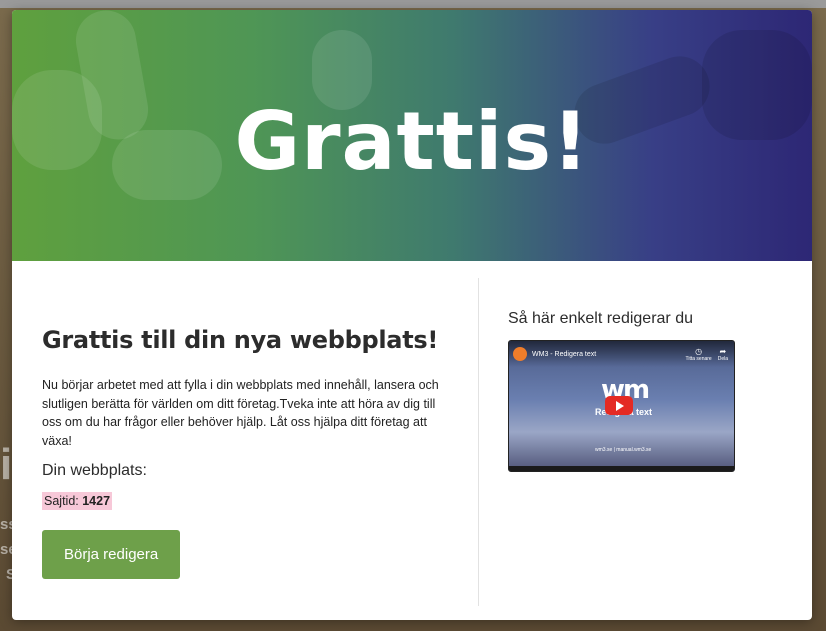  I want to click on video-footer-text: wm3.se | manual.wm3.se, so click(623, 450).